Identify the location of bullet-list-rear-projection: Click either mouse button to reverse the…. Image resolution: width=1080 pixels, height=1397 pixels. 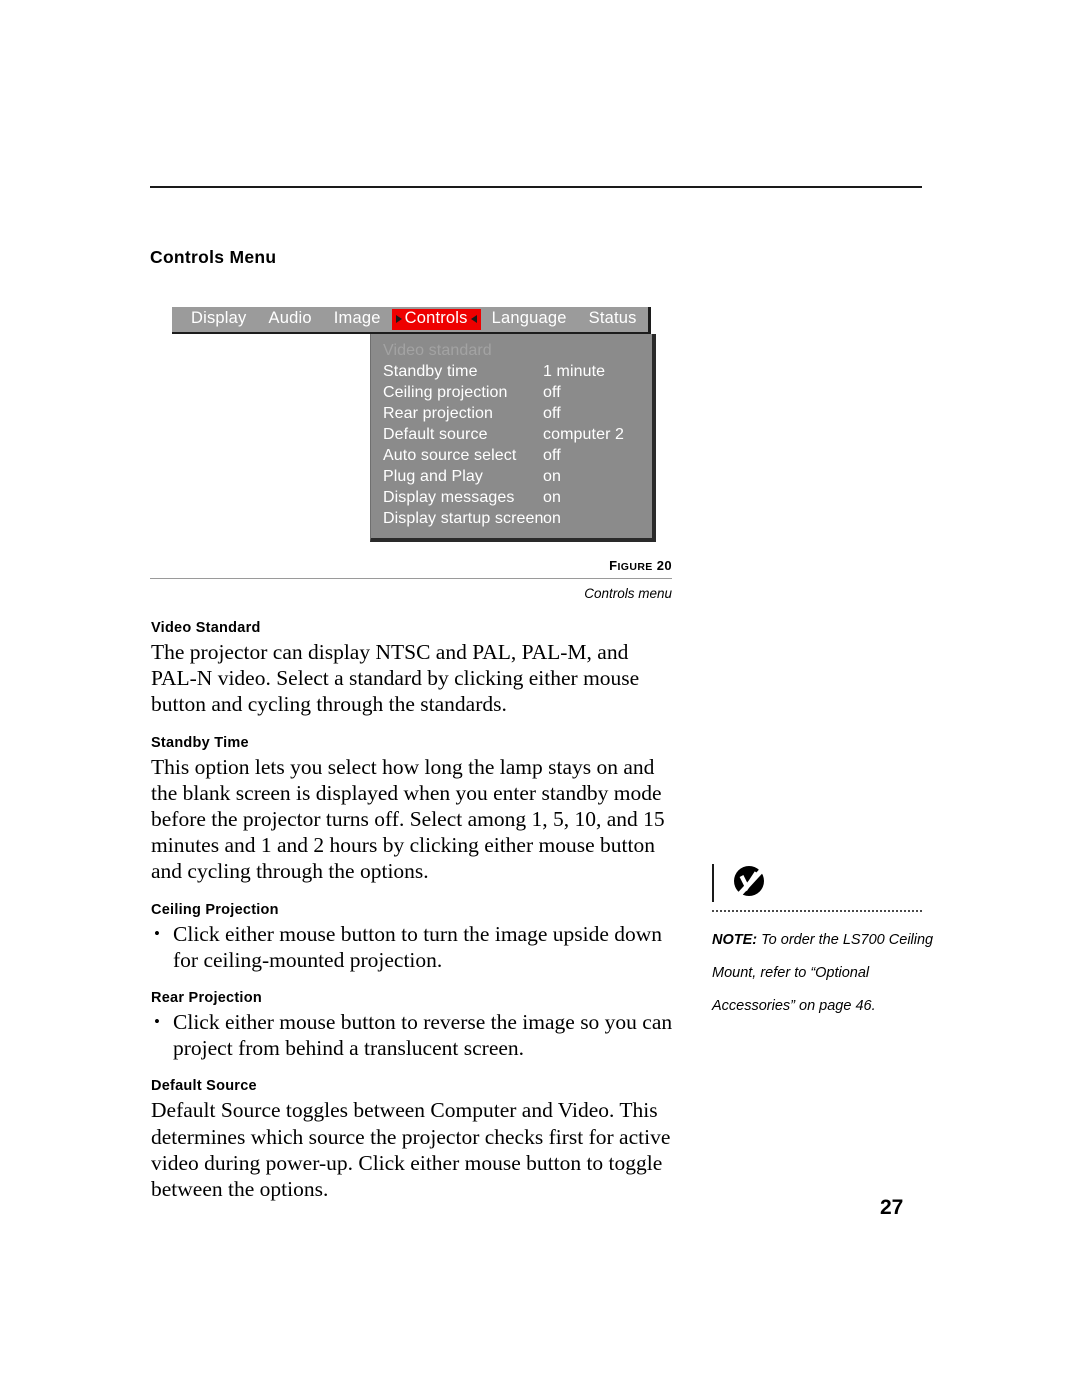
(413, 1035).